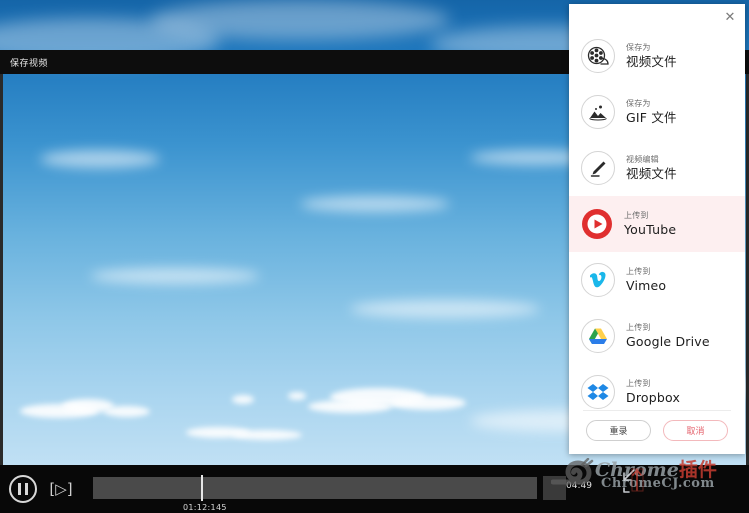 The image size is (749, 513). I want to click on option-sub-label: 视频编辑, so click(642, 159).